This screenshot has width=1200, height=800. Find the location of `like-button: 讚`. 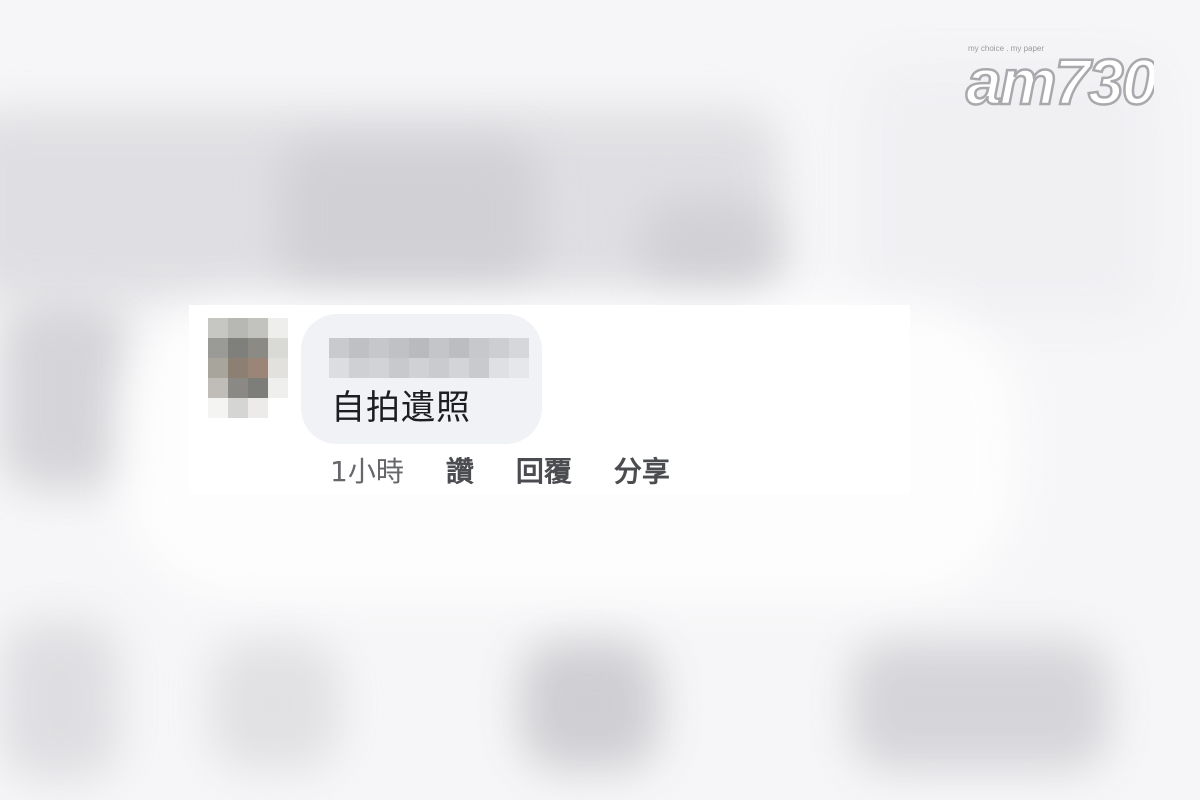

like-button: 讚 is located at coordinates (460, 470).